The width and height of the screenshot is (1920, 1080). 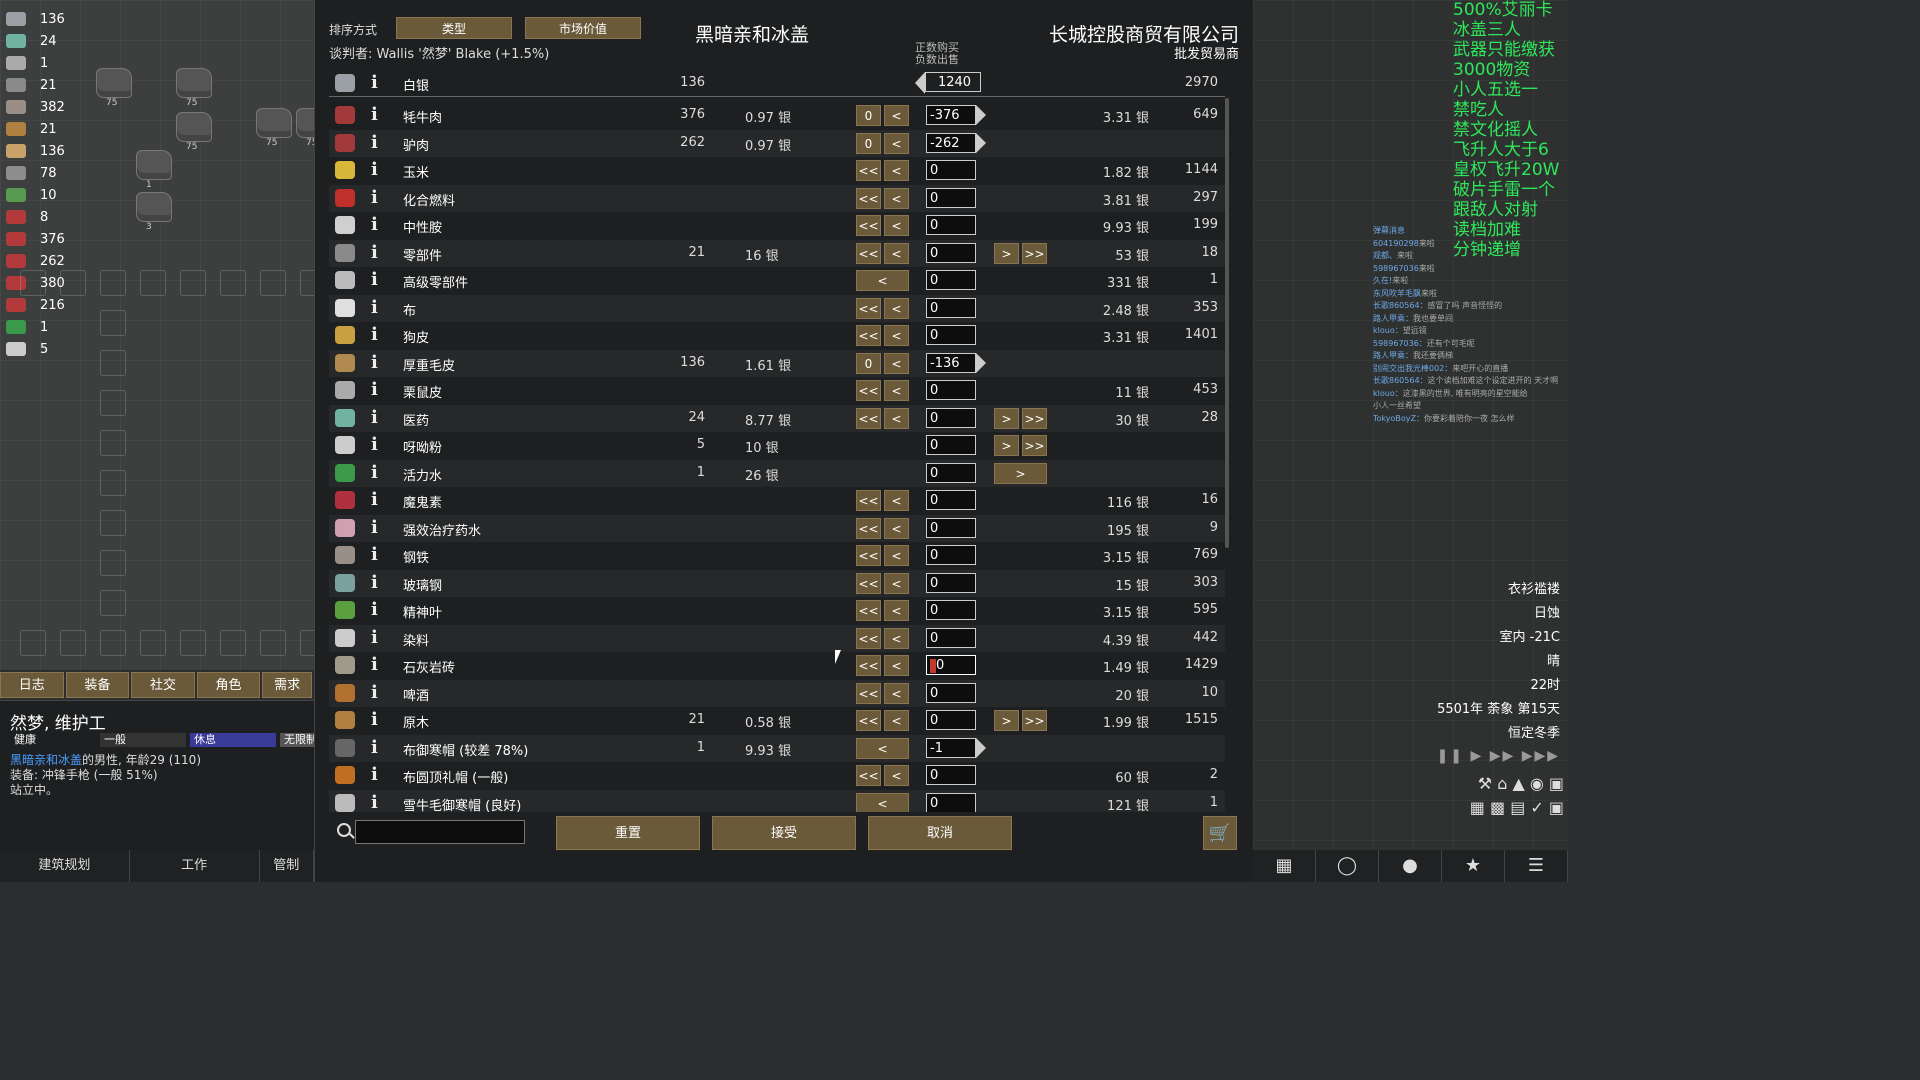 What do you see at coordinates (1504, 808) in the screenshot?
I see `overlay-toggles: ⚒ ⌂ ▲ ◉ ▣ ▦ ▩ ▤ ✓ ▣` at bounding box center [1504, 808].